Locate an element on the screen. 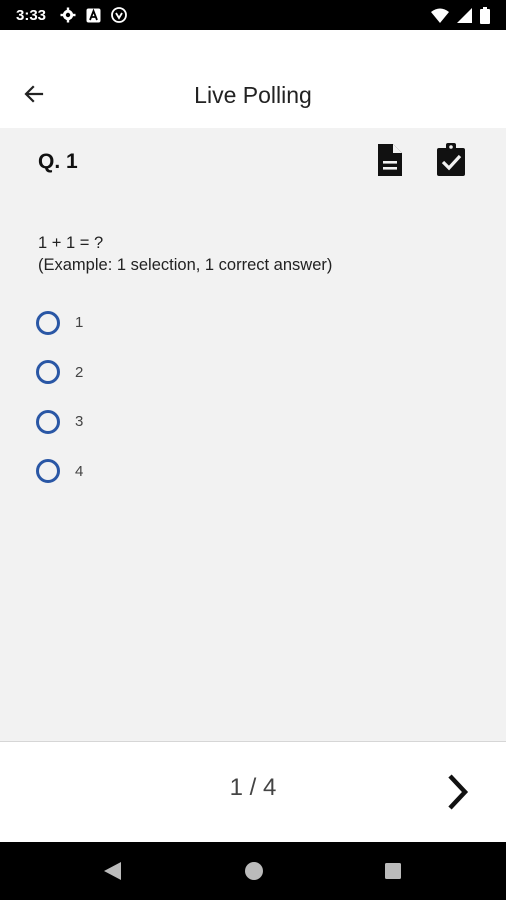 This screenshot has width=506, height=900. option-label: 1 is located at coordinates (79, 323).